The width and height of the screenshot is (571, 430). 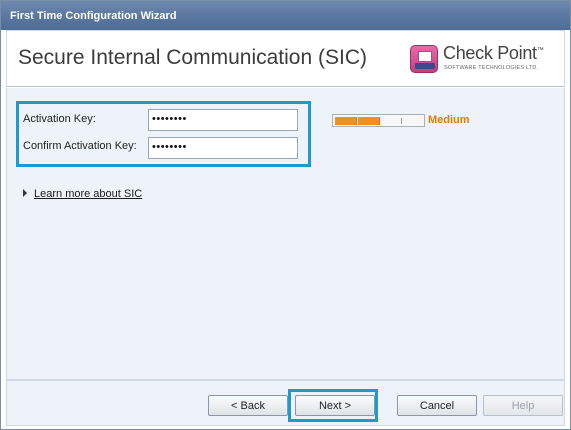 I want to click on activation-key-label: Activation Key:, so click(x=59, y=119).